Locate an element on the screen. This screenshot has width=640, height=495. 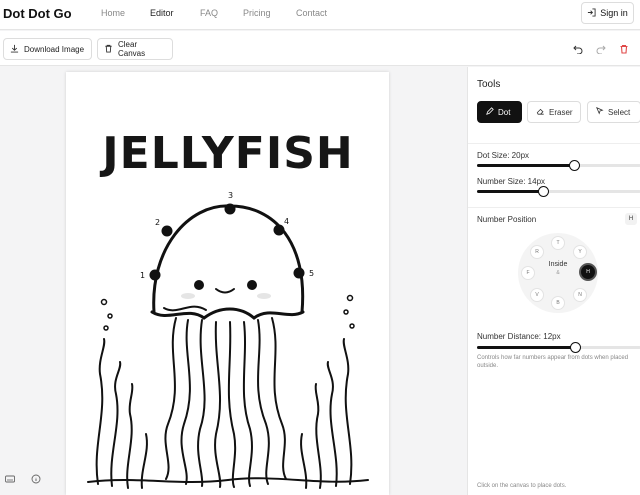
nav-link-editor: Editor is located at coordinates (162, 13).